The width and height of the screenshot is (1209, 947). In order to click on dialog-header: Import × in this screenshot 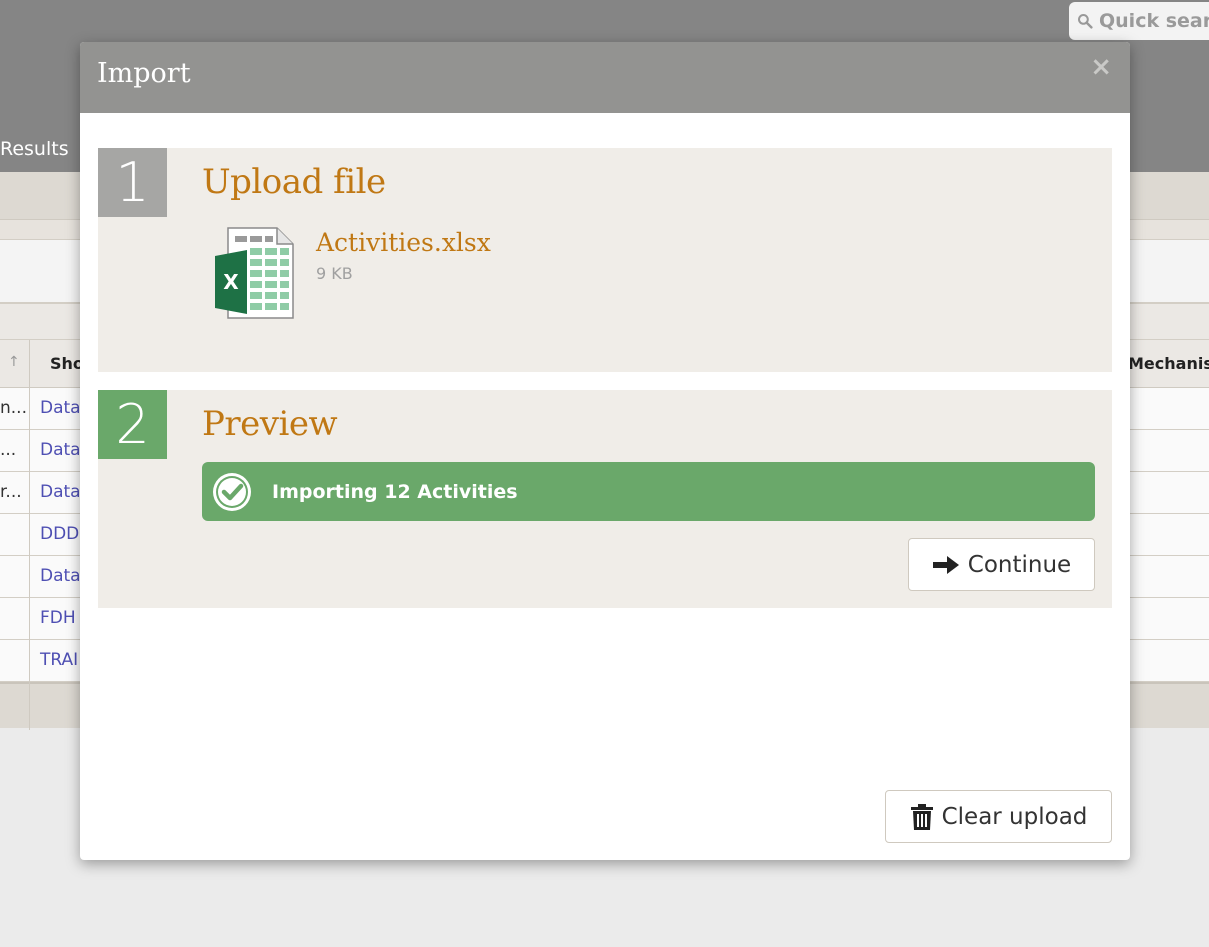, I will do `click(605, 77)`.